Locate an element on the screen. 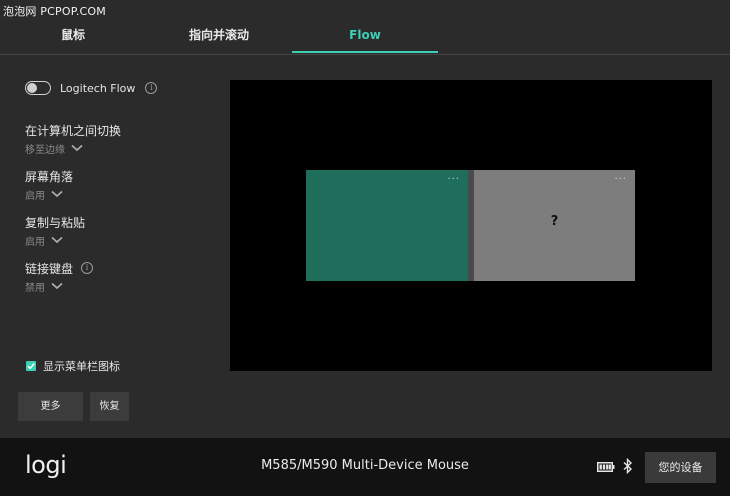 The height and width of the screenshot is (496, 730). setting-switch-computers: 在计算机之间切换 移至边缘 is located at coordinates (73, 139).